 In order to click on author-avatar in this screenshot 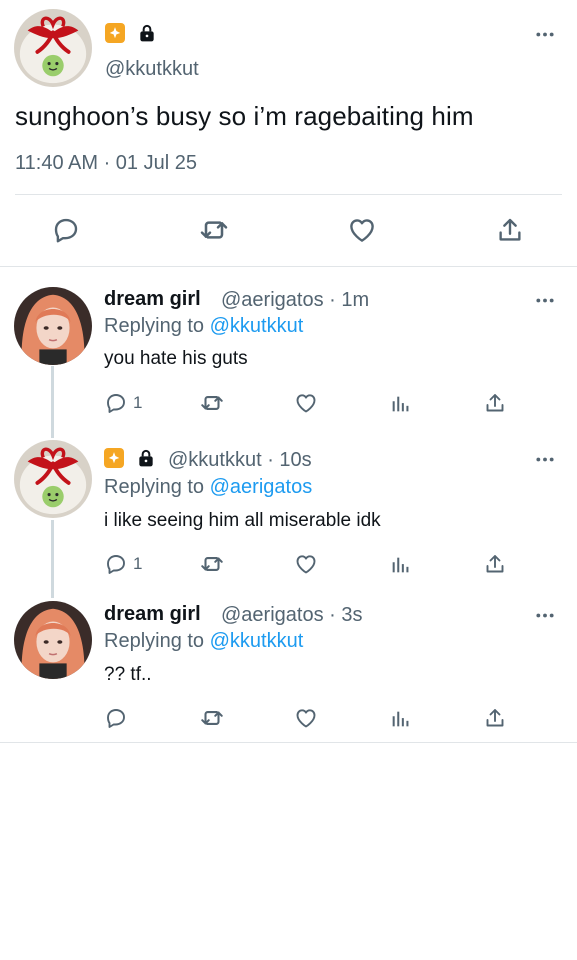, I will do `click(53, 48)`.